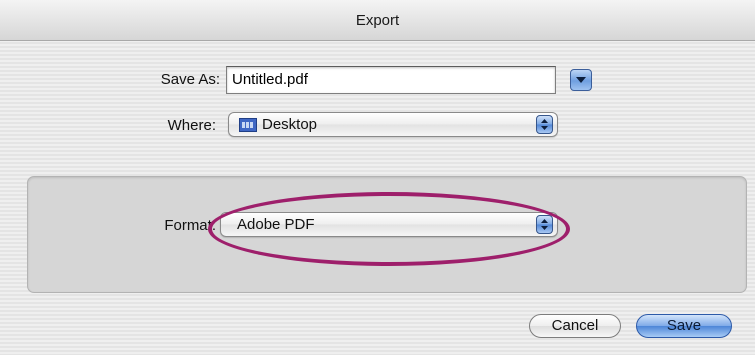  What do you see at coordinates (290, 124) in the screenshot?
I see `where-value: Desktop` at bounding box center [290, 124].